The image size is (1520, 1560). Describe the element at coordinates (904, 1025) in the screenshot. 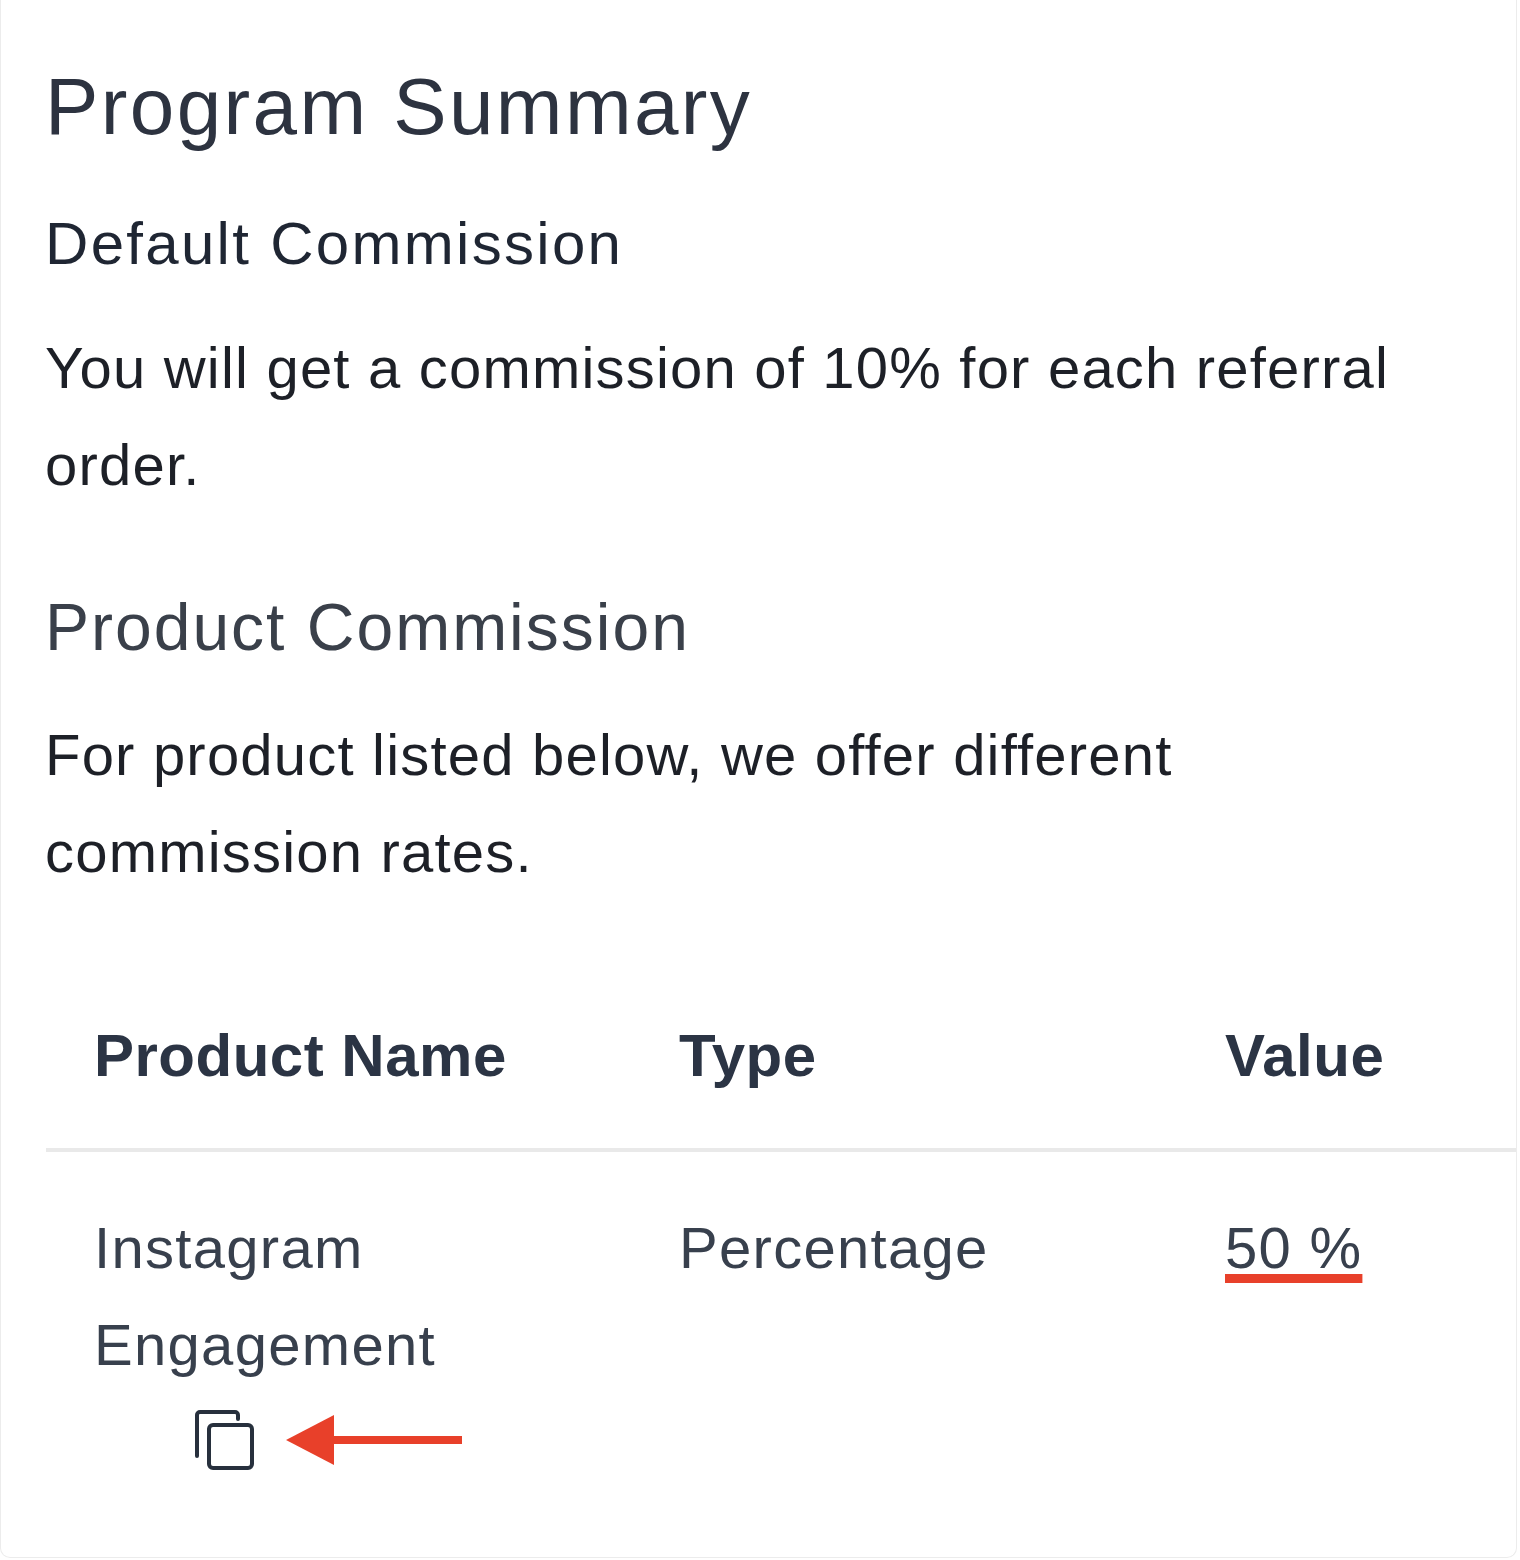

I see `column-header: Type` at that location.